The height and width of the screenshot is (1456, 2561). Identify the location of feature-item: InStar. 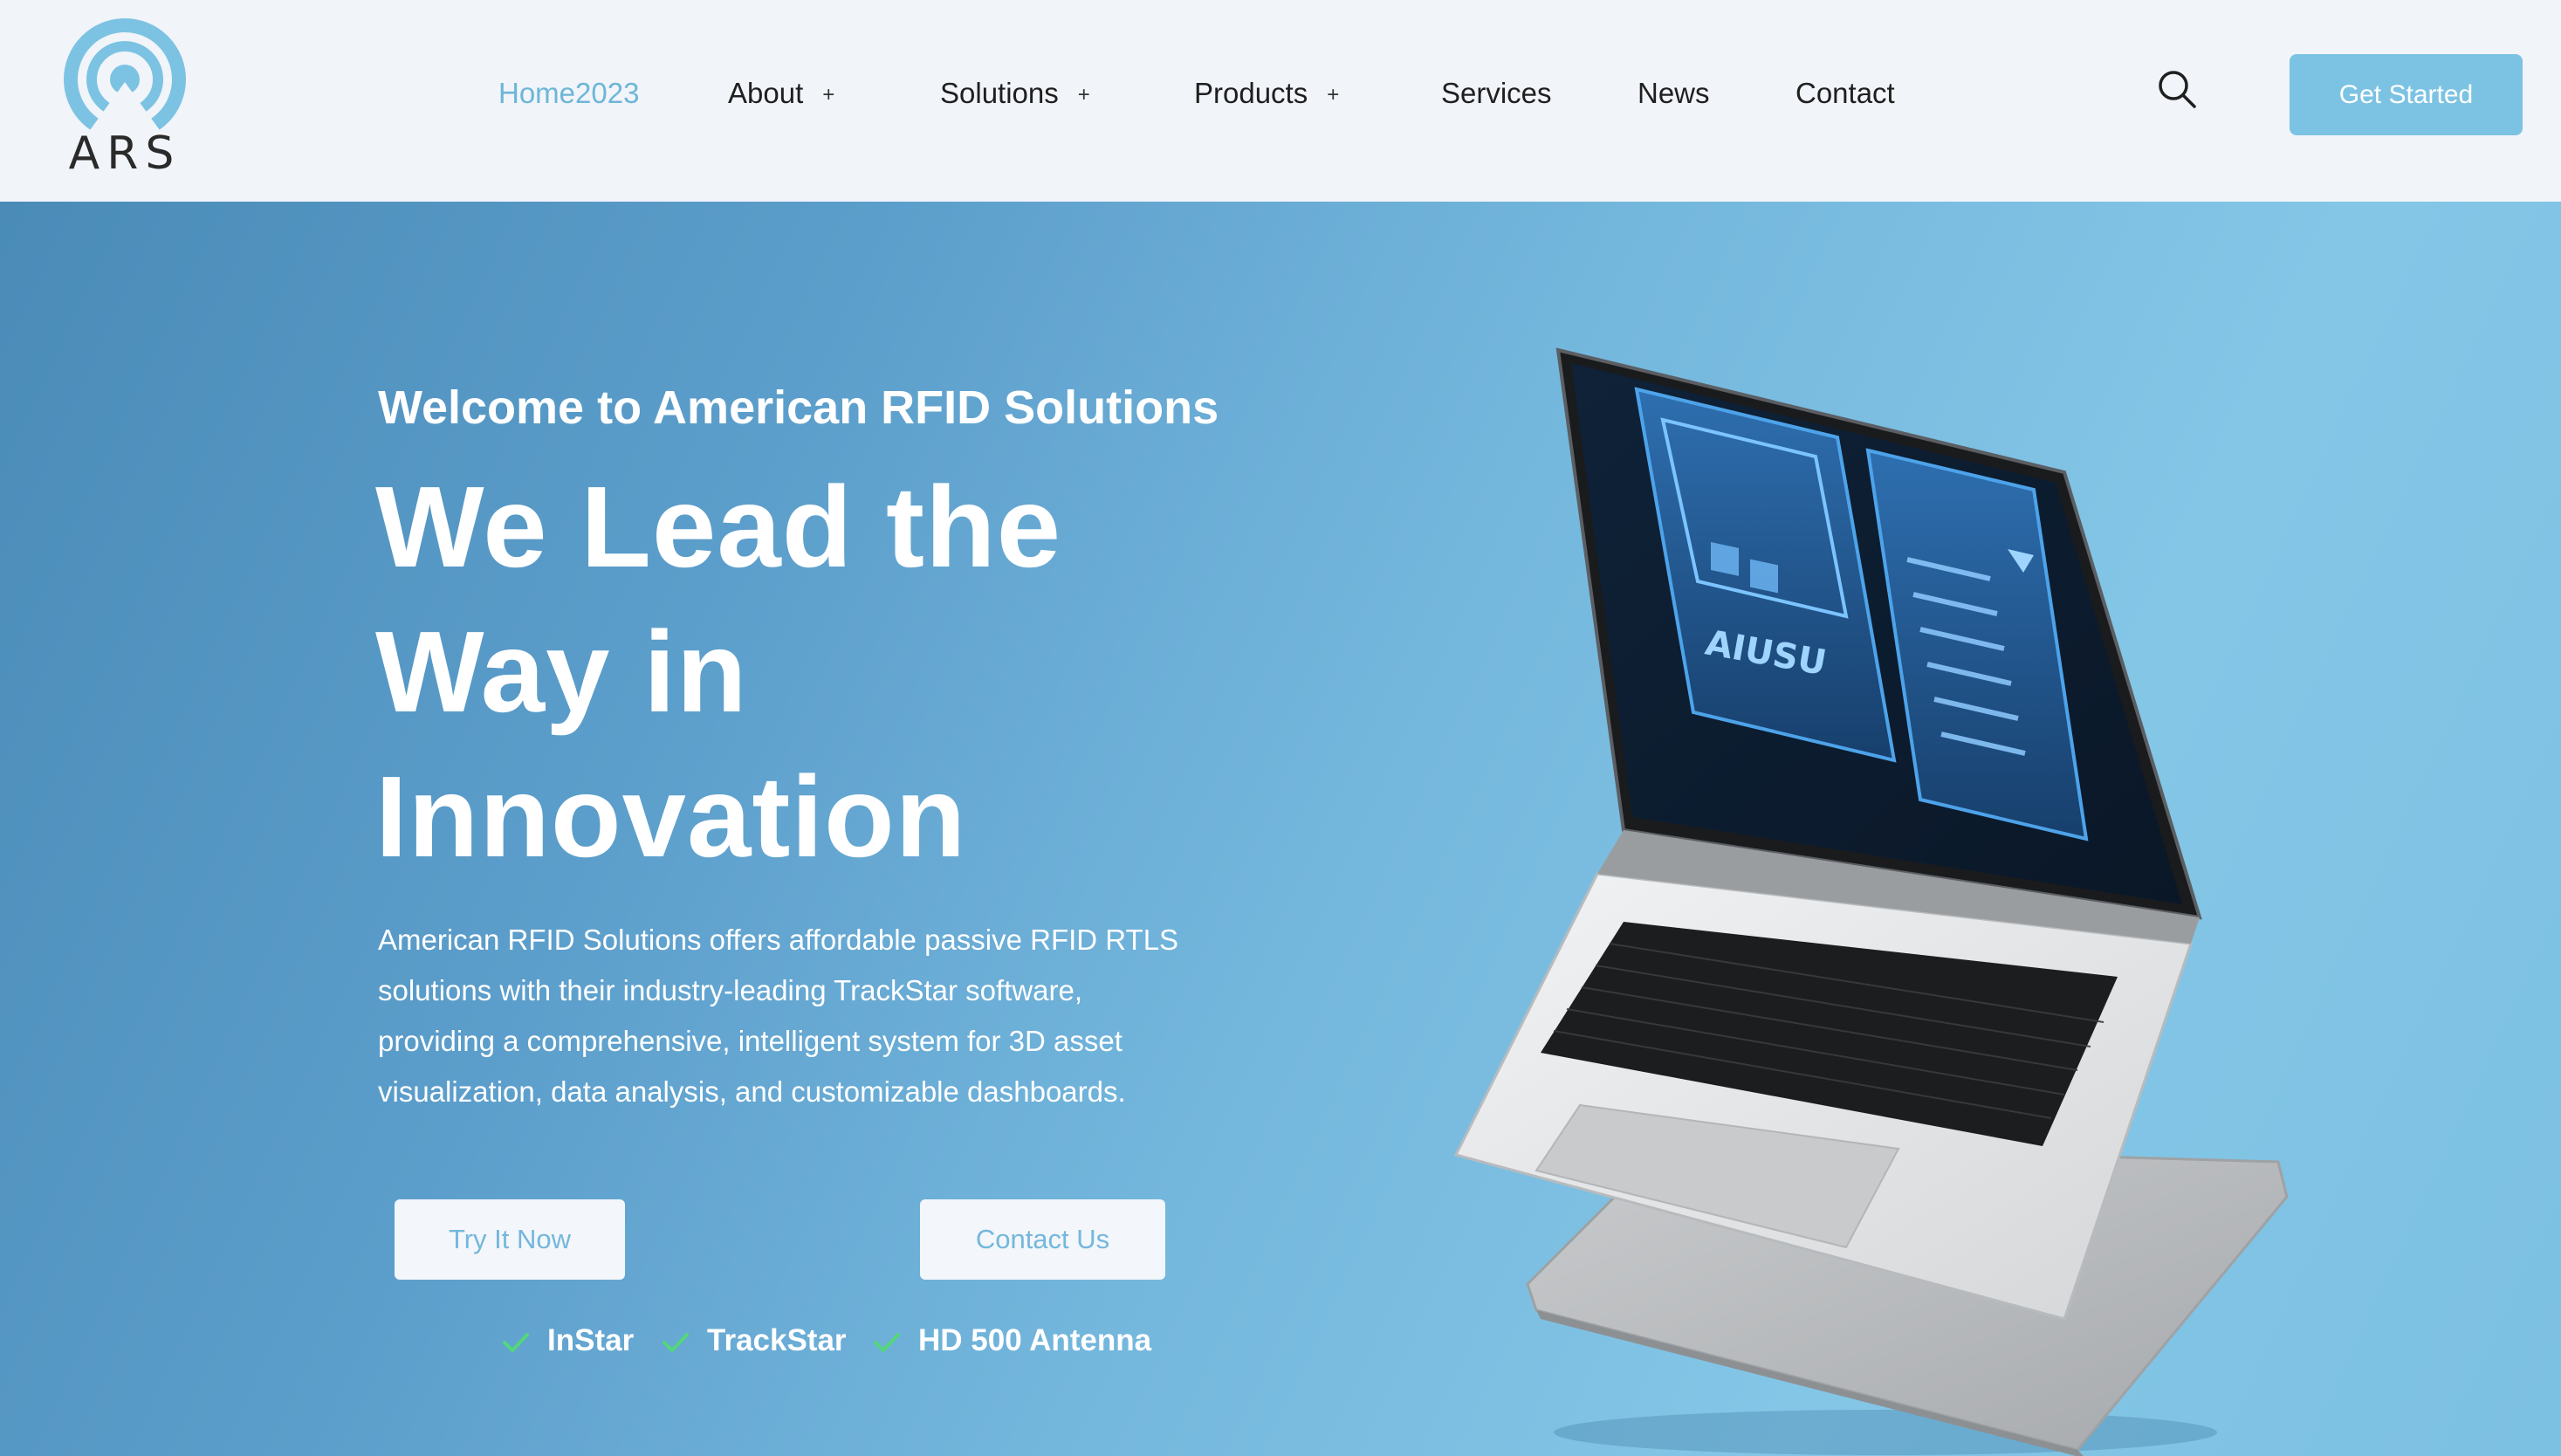
(568, 1341).